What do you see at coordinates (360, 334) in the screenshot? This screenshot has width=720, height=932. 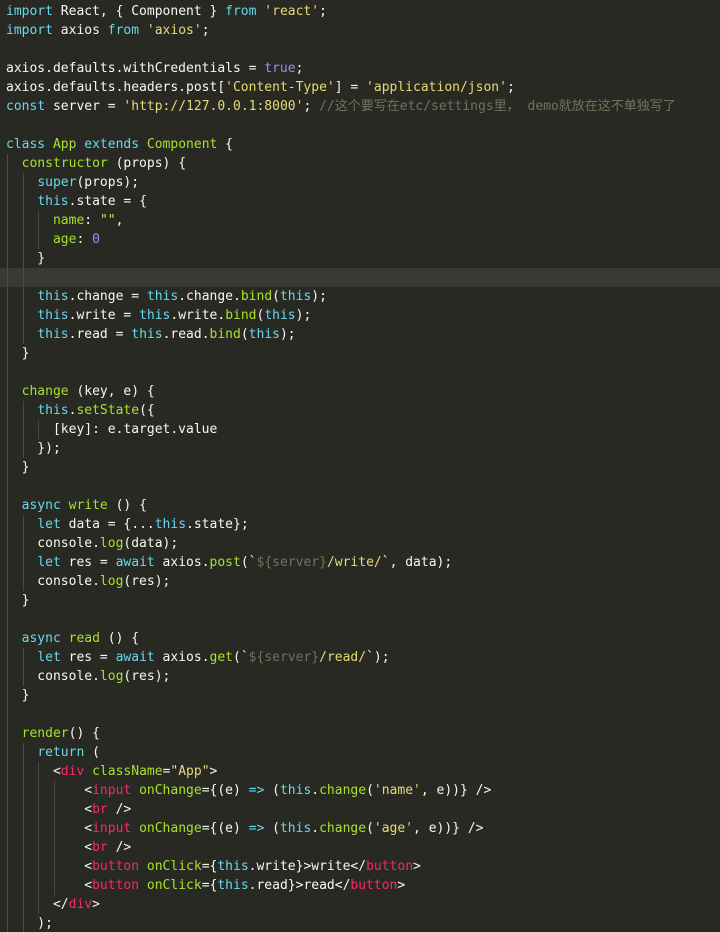 I see `code-line: this.read = this.read.bind(this);` at bounding box center [360, 334].